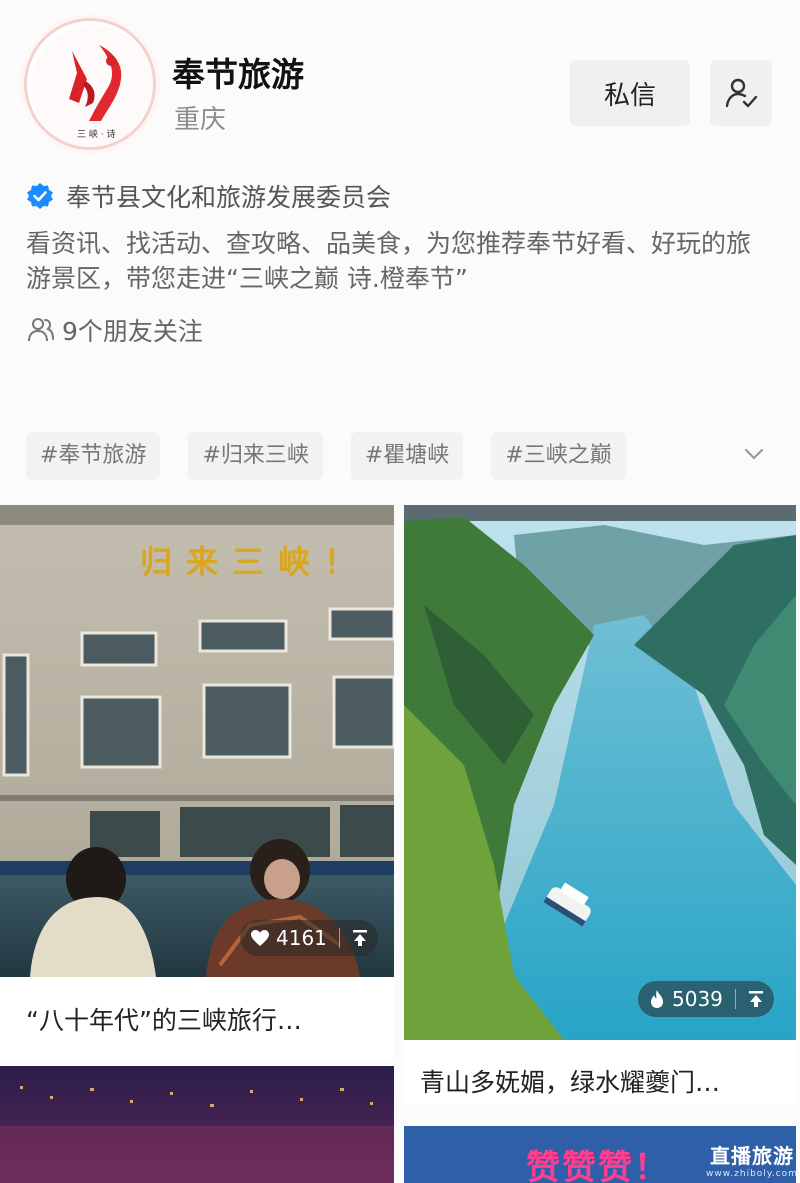 Image resolution: width=800 pixels, height=1183 pixels. Describe the element at coordinates (301, 938) in the screenshot. I see `like-count: 4161` at that location.